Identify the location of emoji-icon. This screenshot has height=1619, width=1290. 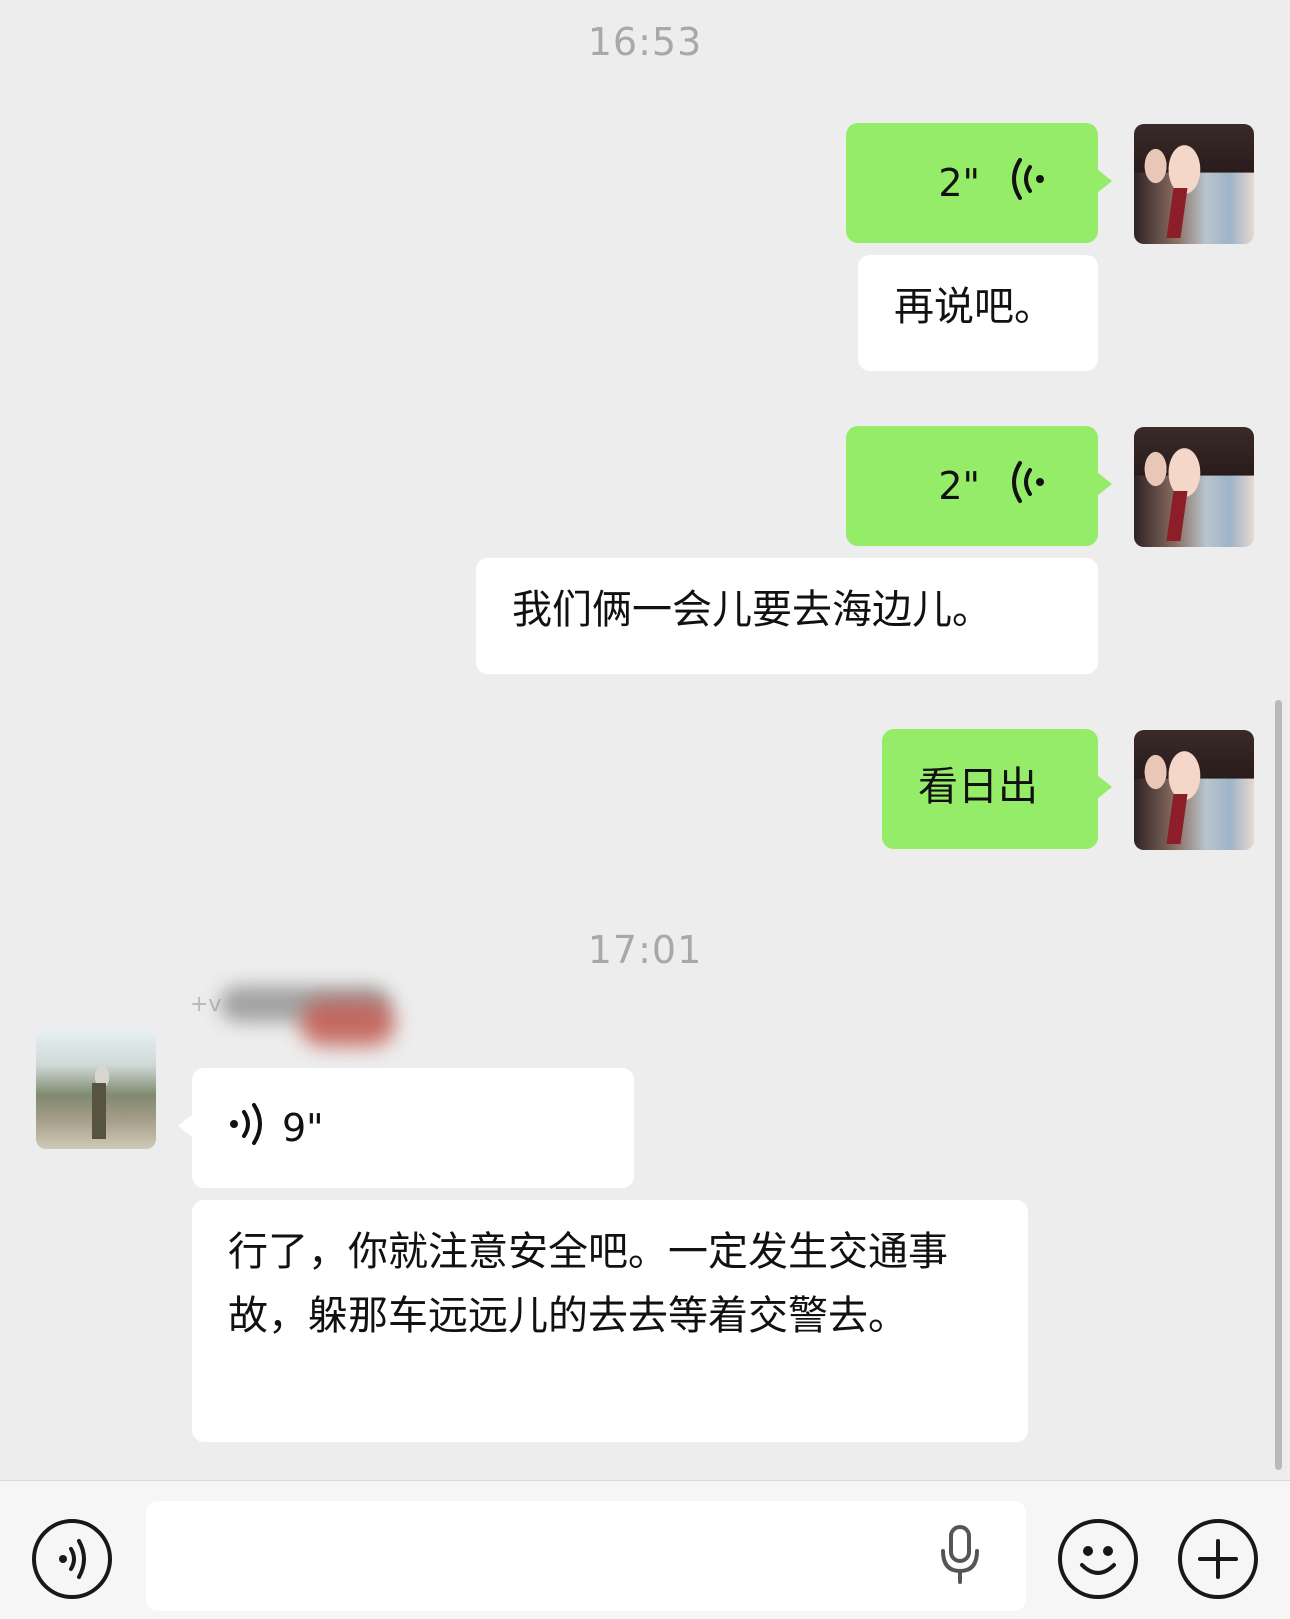
(1098, 1559).